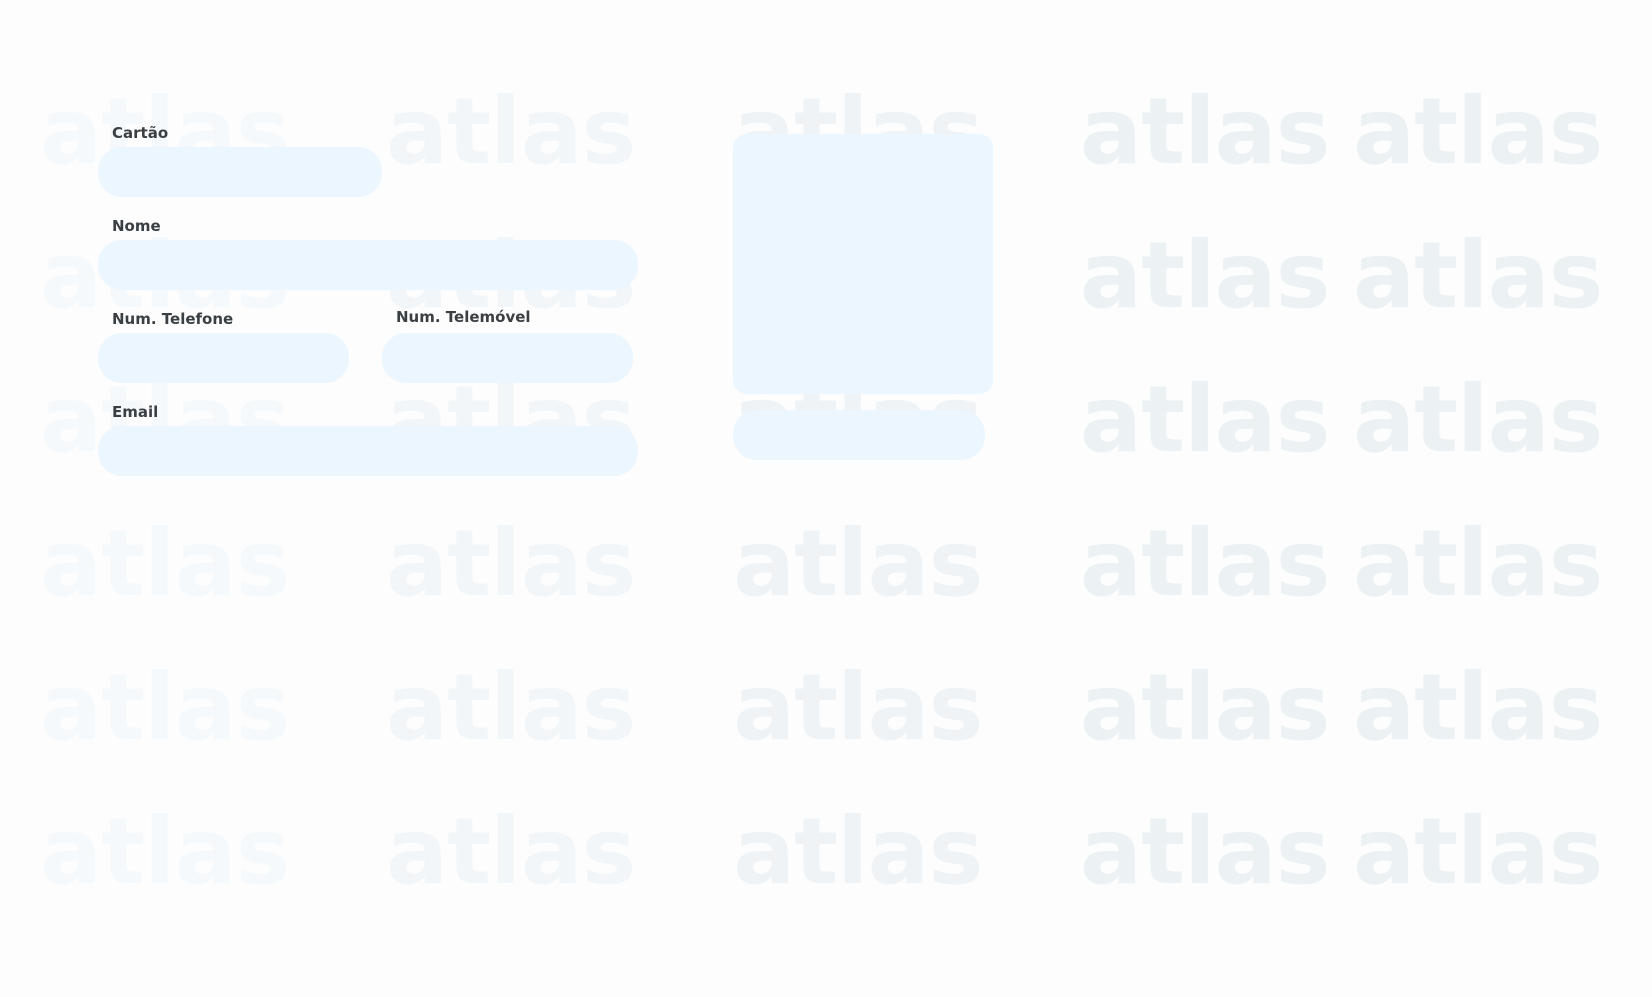  I want to click on photo-upload-area, so click(863, 264).